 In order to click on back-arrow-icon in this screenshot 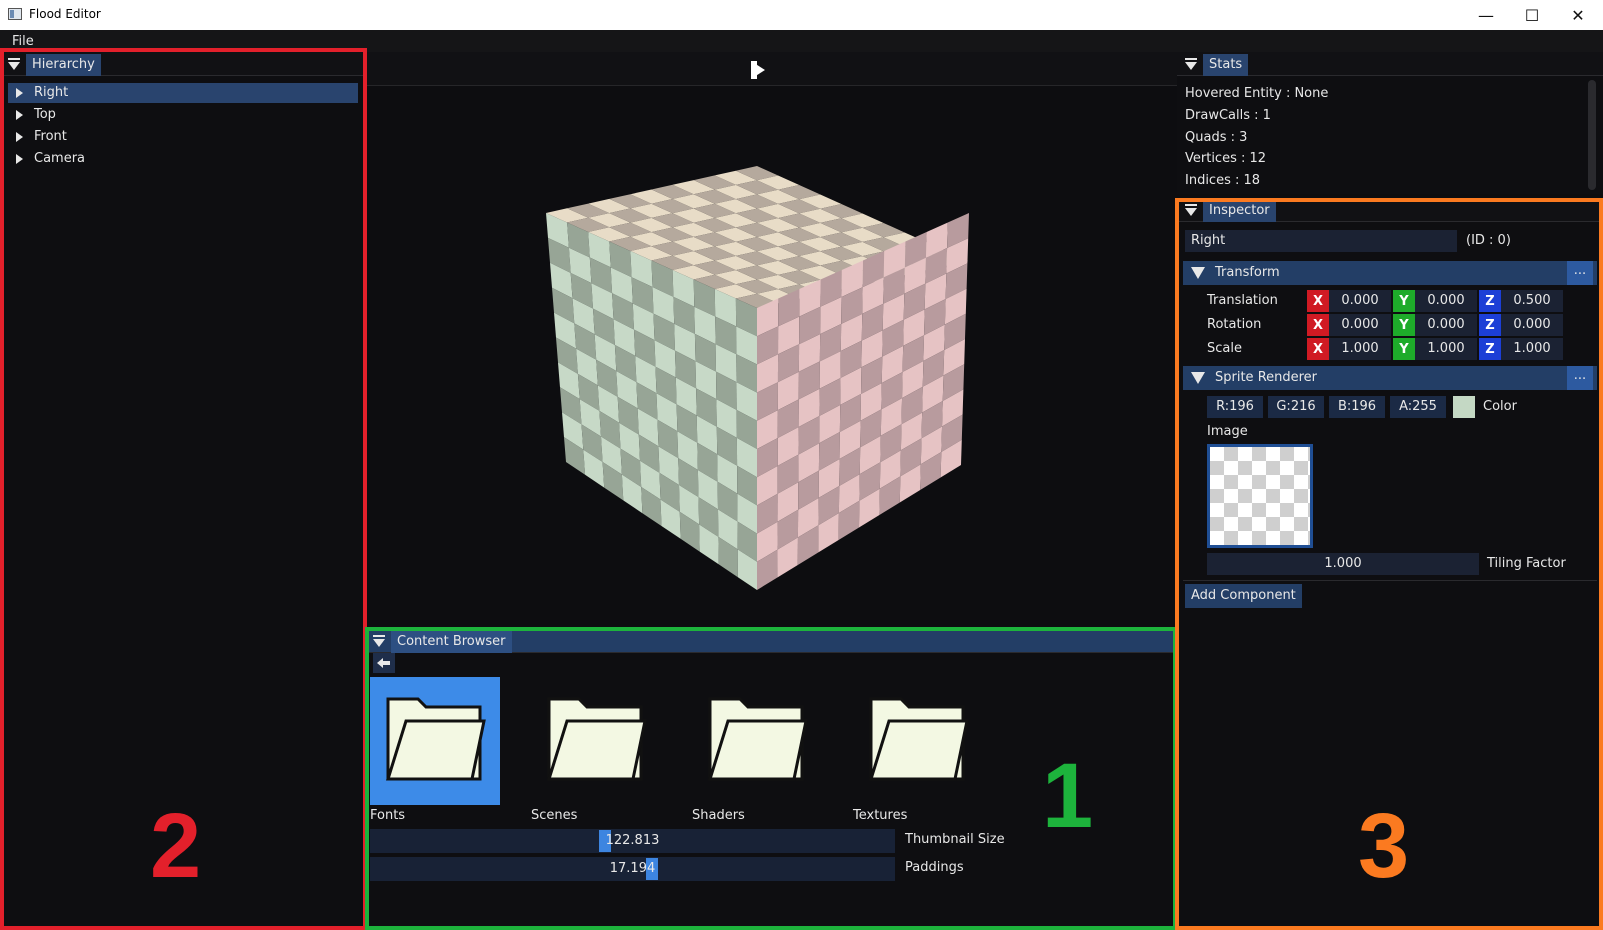, I will do `click(383, 663)`.